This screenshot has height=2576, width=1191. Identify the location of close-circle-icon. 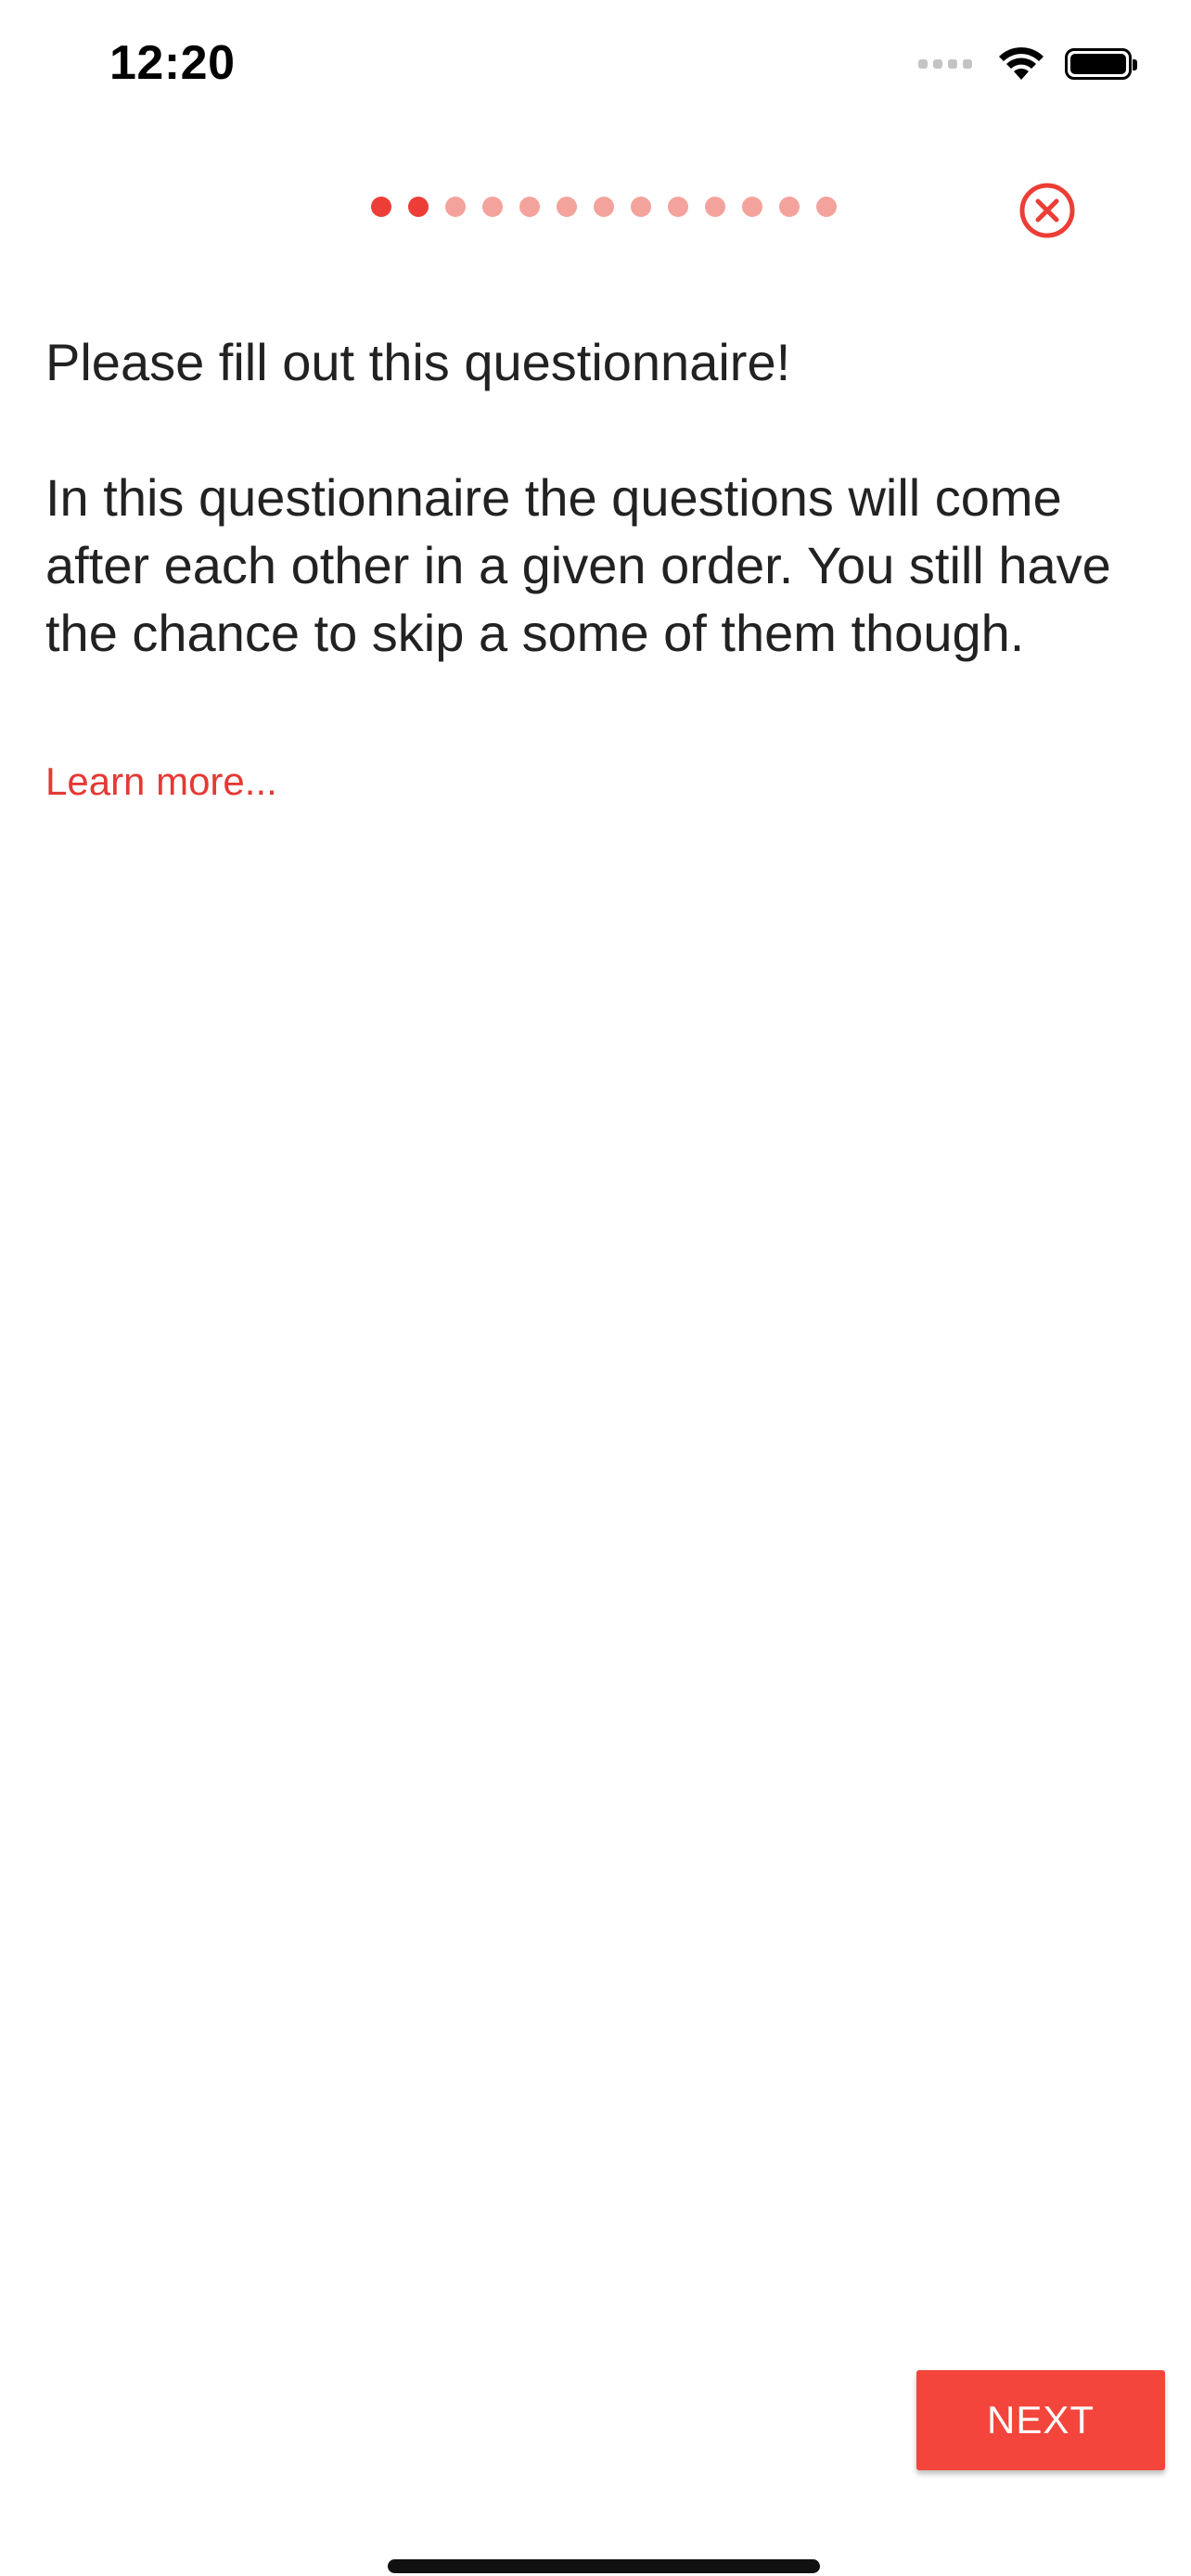
(1047, 211).